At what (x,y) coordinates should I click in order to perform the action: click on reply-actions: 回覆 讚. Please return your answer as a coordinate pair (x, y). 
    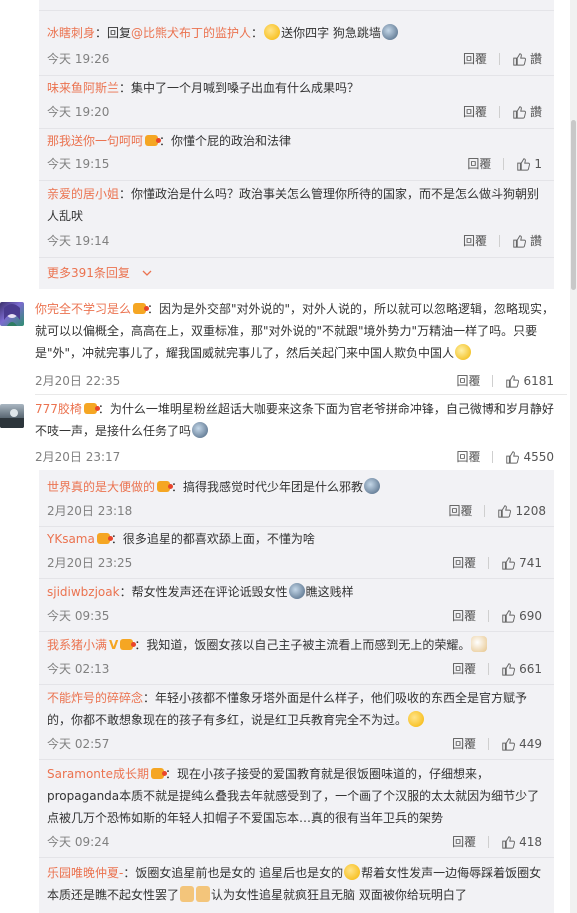
    Looking at the image, I should click on (502, 240).